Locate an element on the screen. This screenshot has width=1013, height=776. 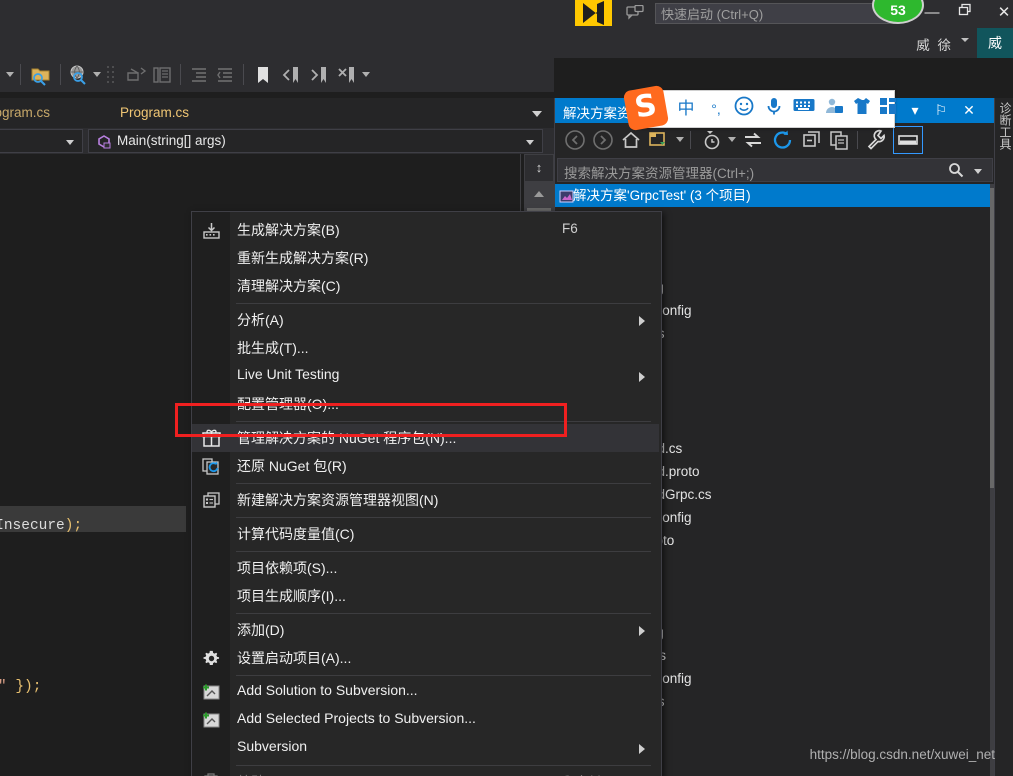
context-menu-item-label: 重新生成解决方案(R) is located at coordinates (303, 258).